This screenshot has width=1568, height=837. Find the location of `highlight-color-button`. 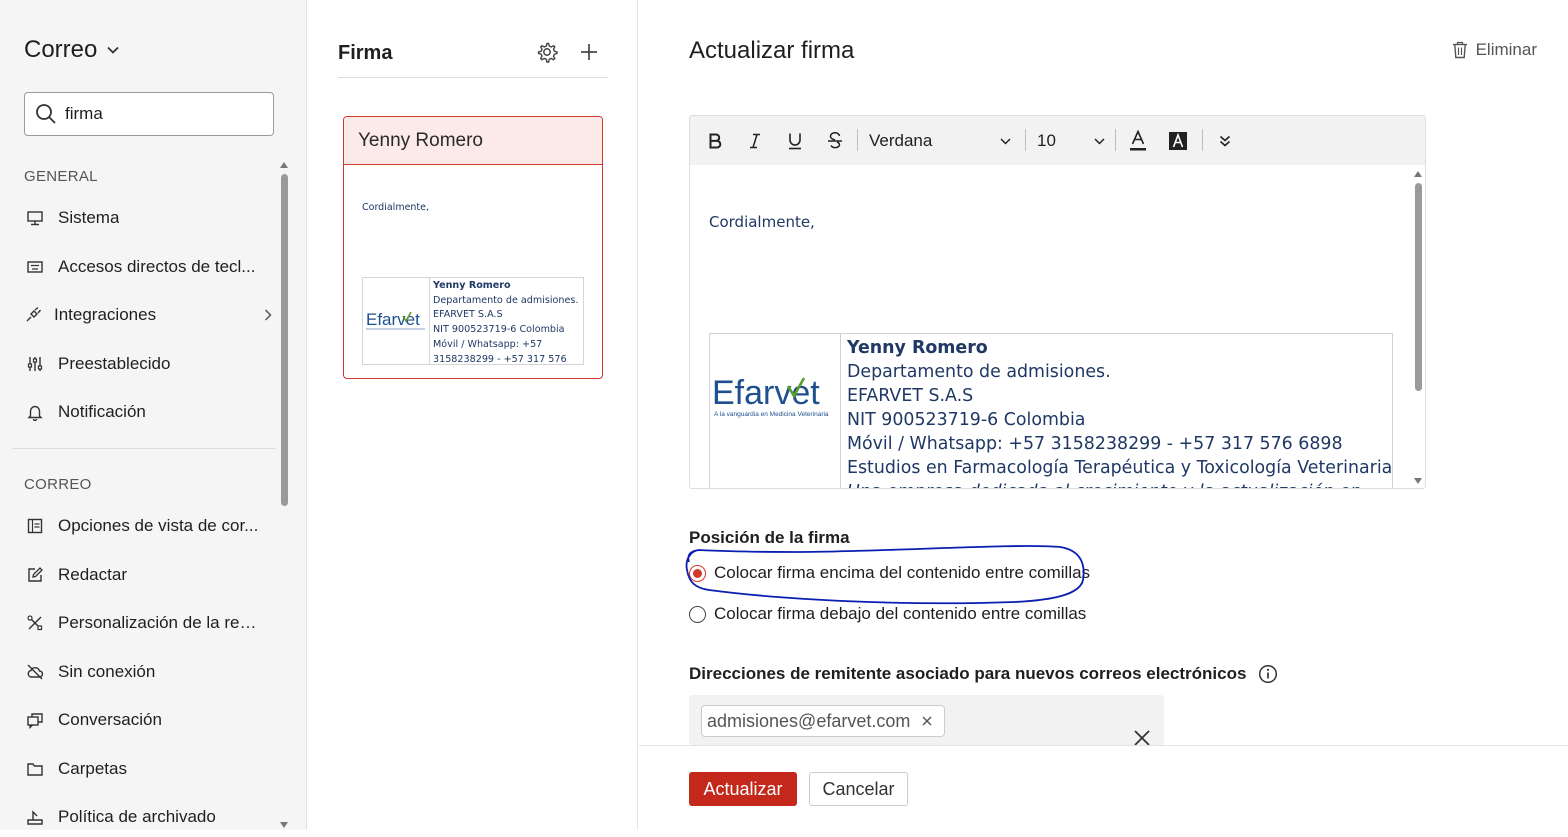

highlight-color-button is located at coordinates (1178, 141).